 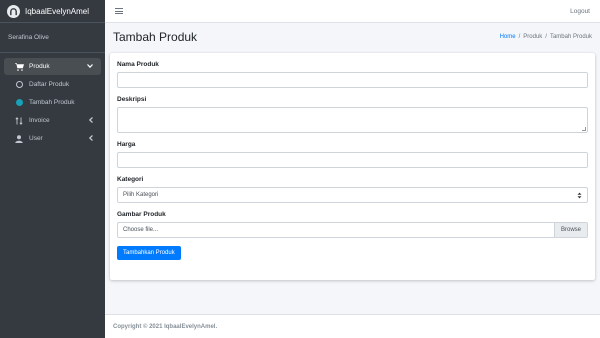 What do you see at coordinates (579, 195) in the screenshot?
I see `select-arrows-icon` at bounding box center [579, 195].